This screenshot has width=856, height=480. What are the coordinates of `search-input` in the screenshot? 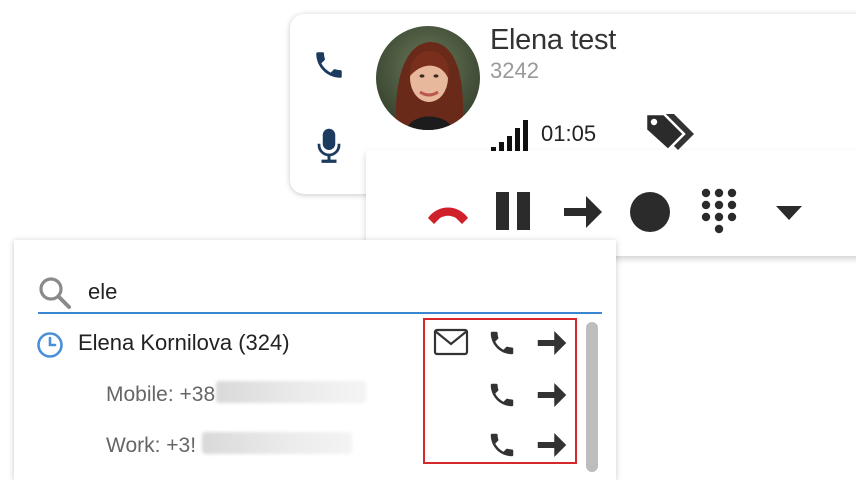 It's located at (318, 292).